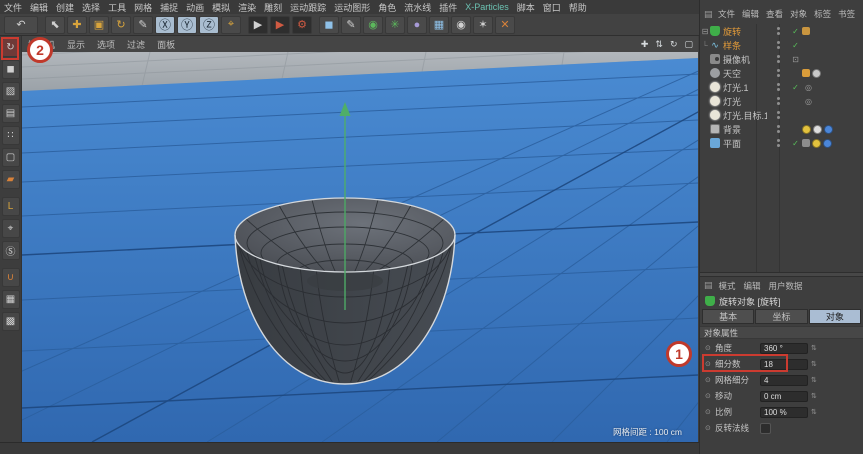 The image size is (863, 454). I want to click on lock-y-button: Ⓨ, so click(187, 24).